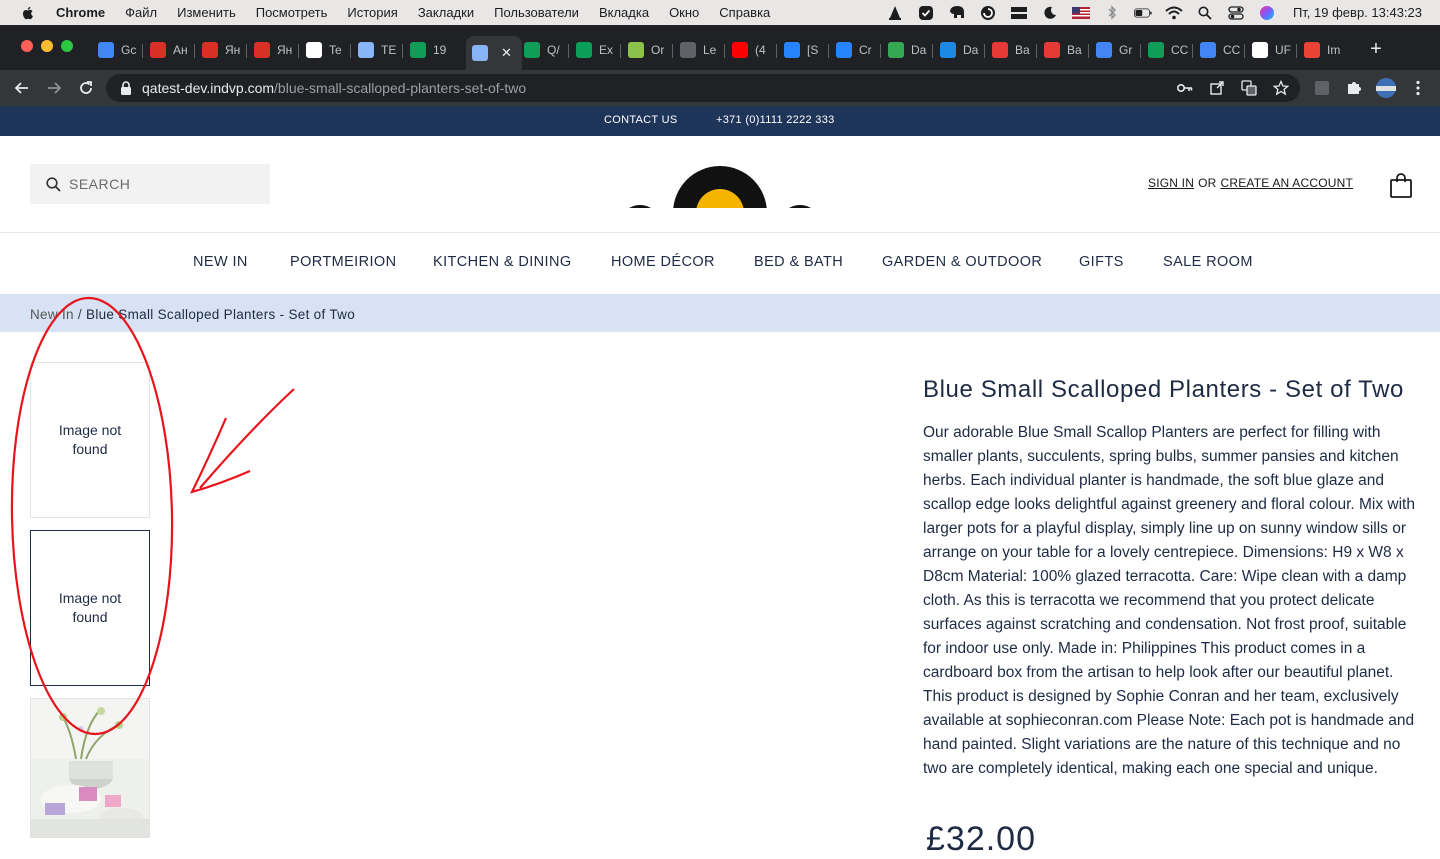 The image size is (1440, 859). Describe the element at coordinates (624, 12) in the screenshot. I see `menu-tab: Вкладка` at that location.